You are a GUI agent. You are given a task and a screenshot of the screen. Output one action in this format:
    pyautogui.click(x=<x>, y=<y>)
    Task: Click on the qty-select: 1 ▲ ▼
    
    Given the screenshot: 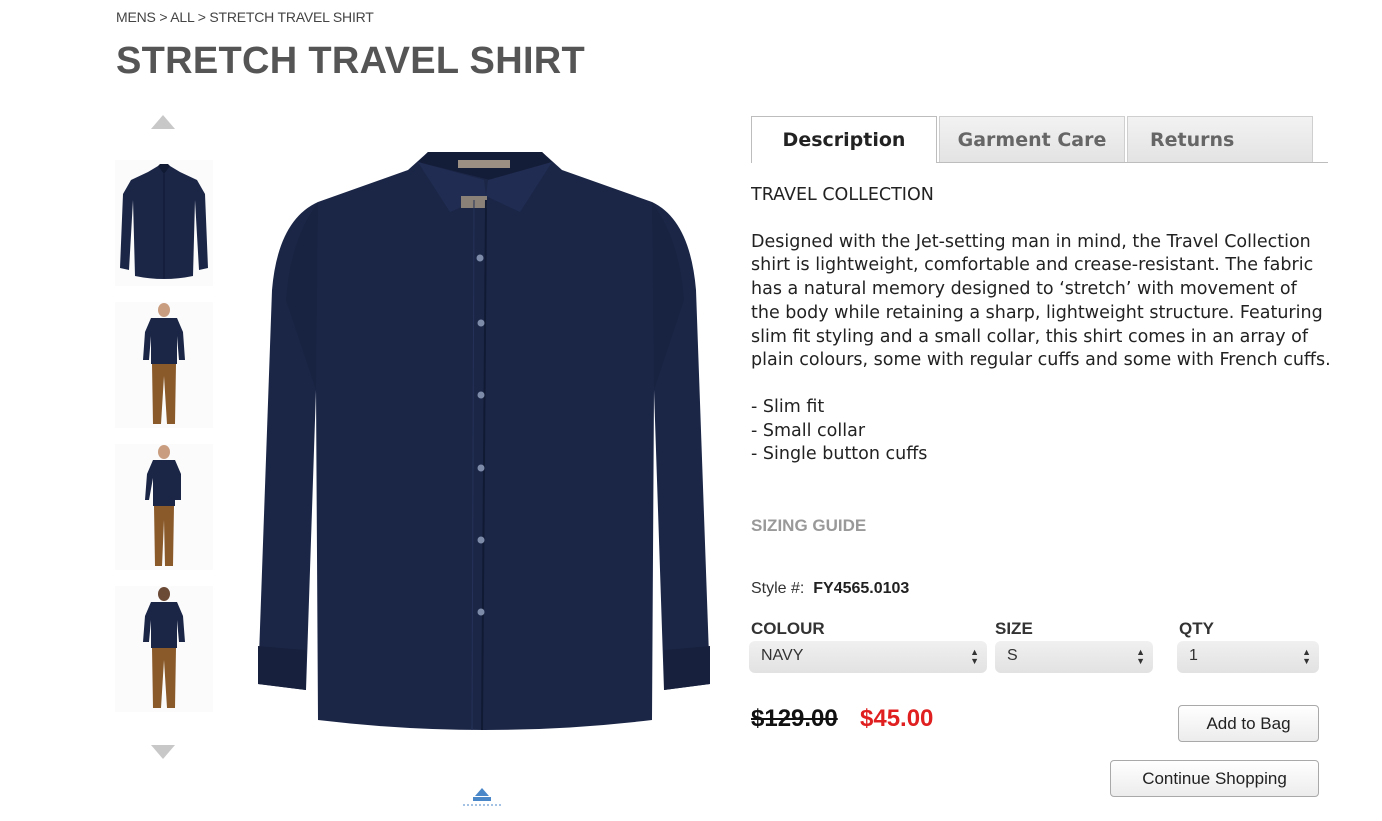 What is the action you would take?
    pyautogui.click(x=1248, y=657)
    